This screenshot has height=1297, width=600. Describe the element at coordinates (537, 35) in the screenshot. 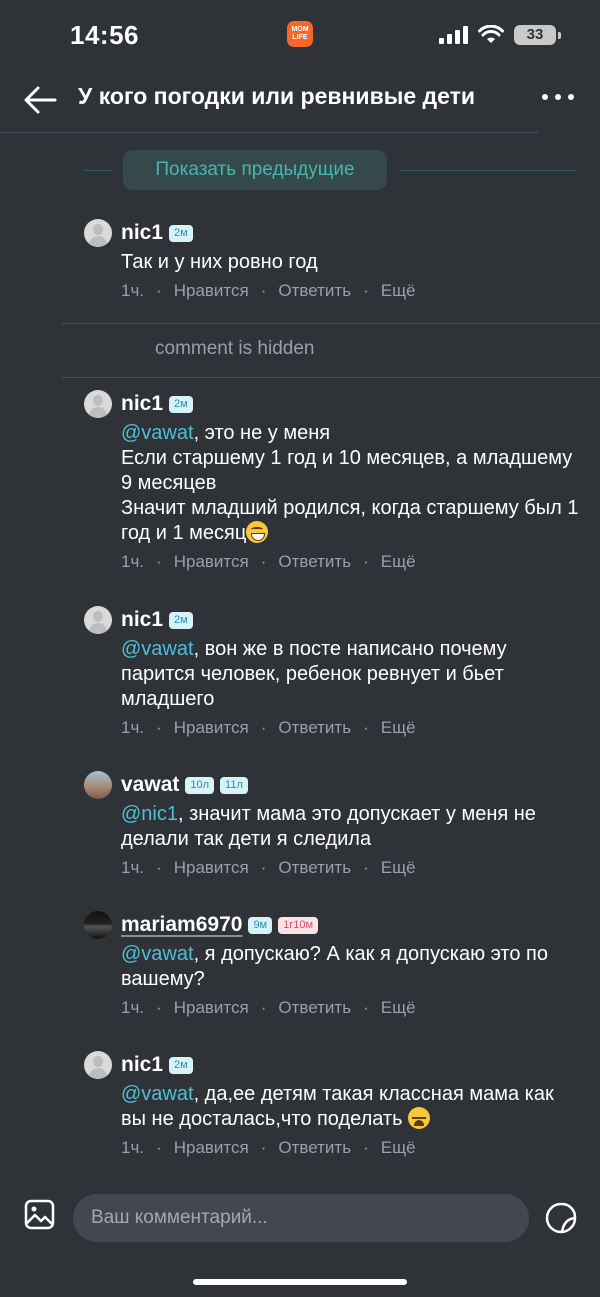

I see `battery-icon: 33` at that location.